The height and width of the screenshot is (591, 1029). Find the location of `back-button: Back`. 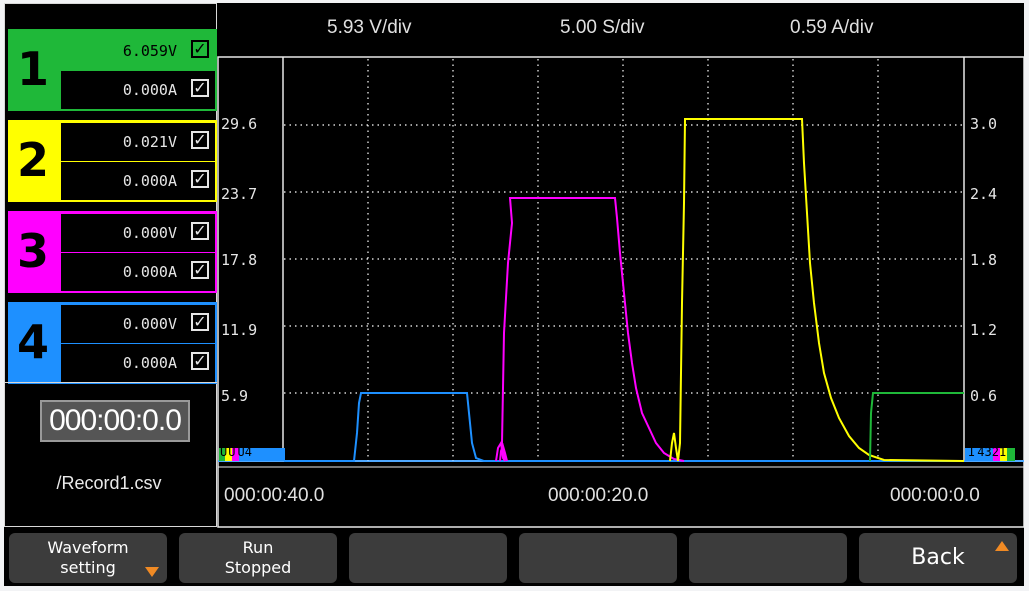

back-button: Back is located at coordinates (938, 558).